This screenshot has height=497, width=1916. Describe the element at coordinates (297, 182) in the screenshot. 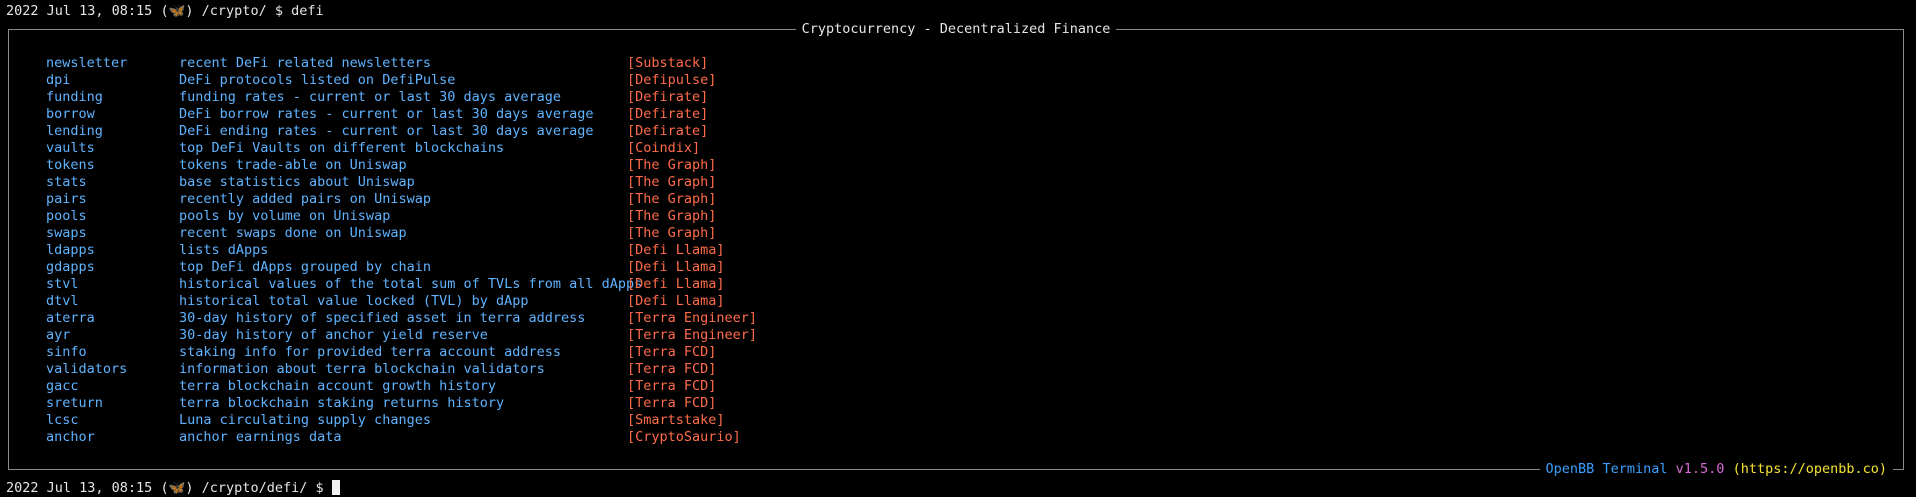

I see `command-description: base statistics about Uniswap` at that location.